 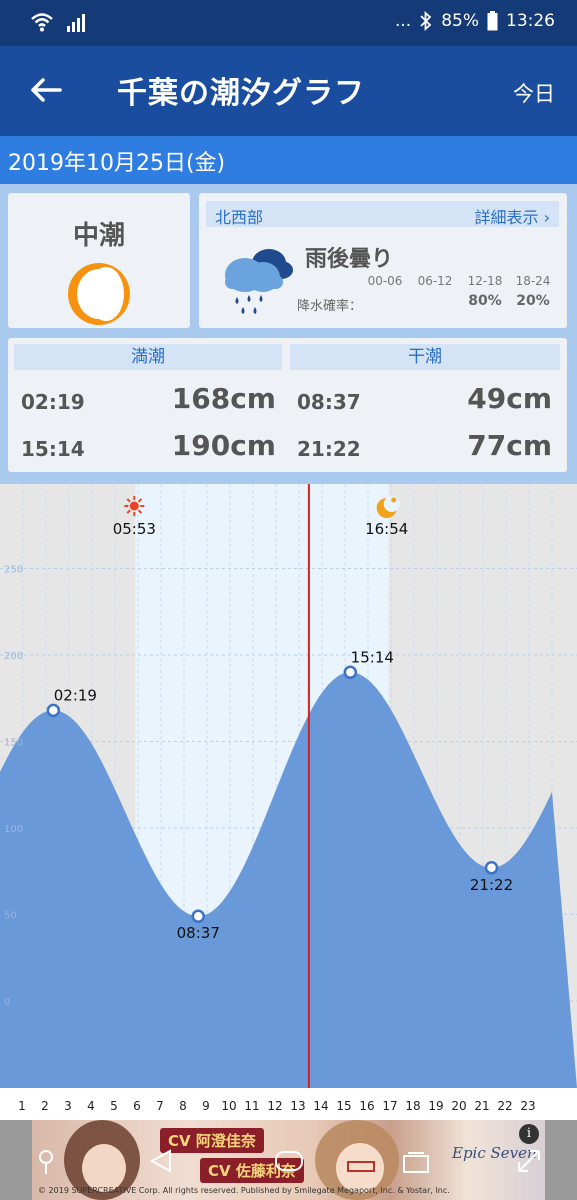 What do you see at coordinates (529, 1161) in the screenshot?
I see `expand-icon` at bounding box center [529, 1161].